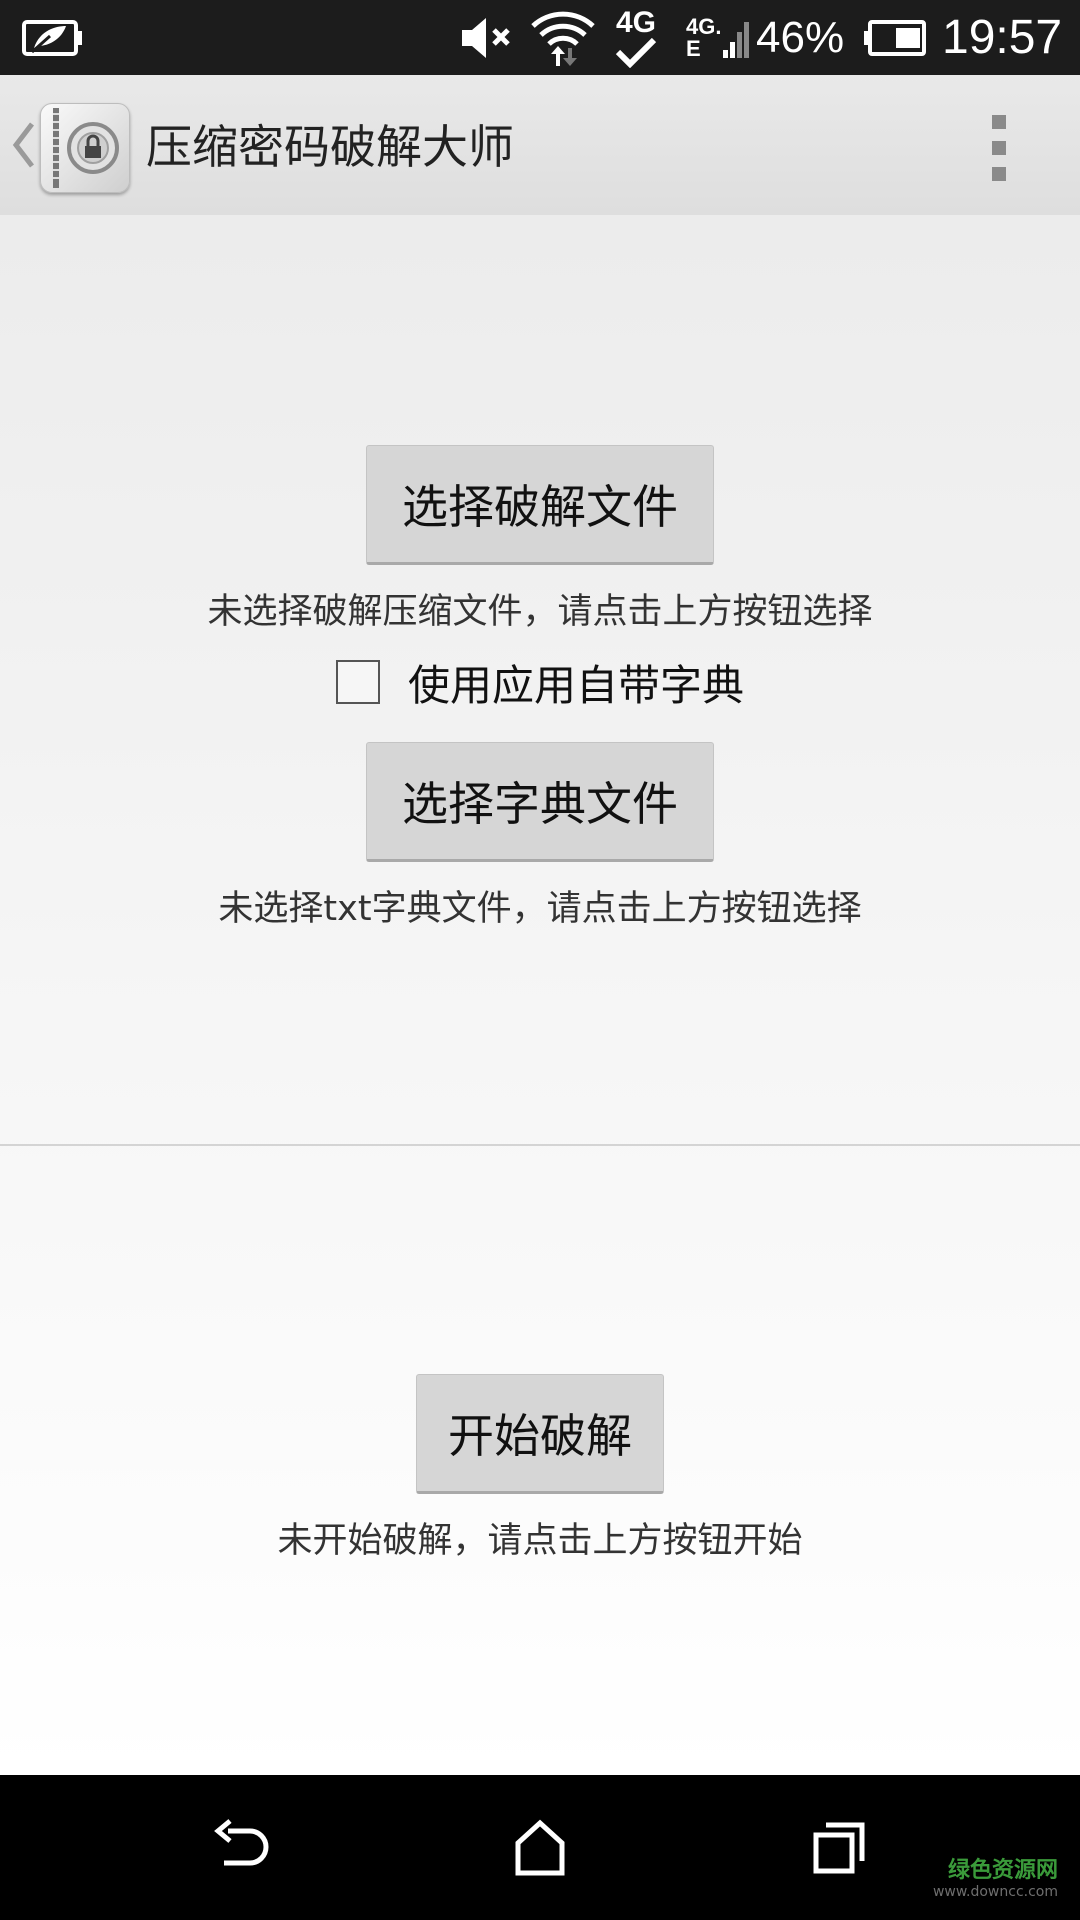 This screenshot has height=1920, width=1080. I want to click on builtin-dict-option: 使用应用自带字典, so click(540, 683).